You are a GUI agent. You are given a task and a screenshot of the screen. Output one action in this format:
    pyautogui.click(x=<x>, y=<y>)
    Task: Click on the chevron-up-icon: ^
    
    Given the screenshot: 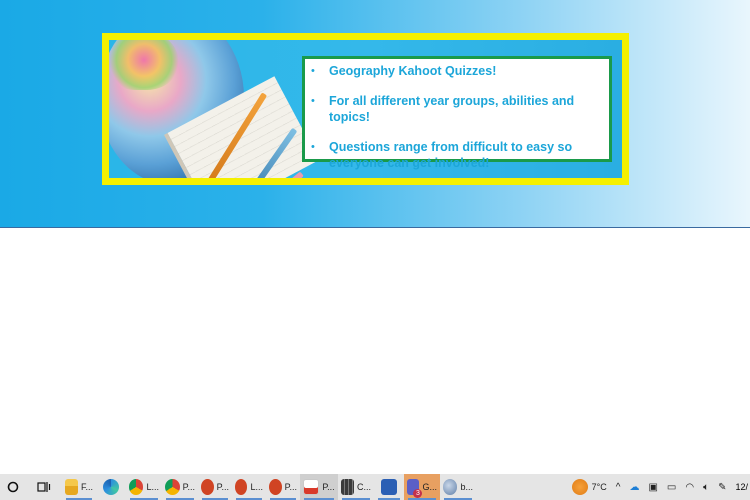 What is the action you would take?
    pyautogui.click(x=618, y=487)
    